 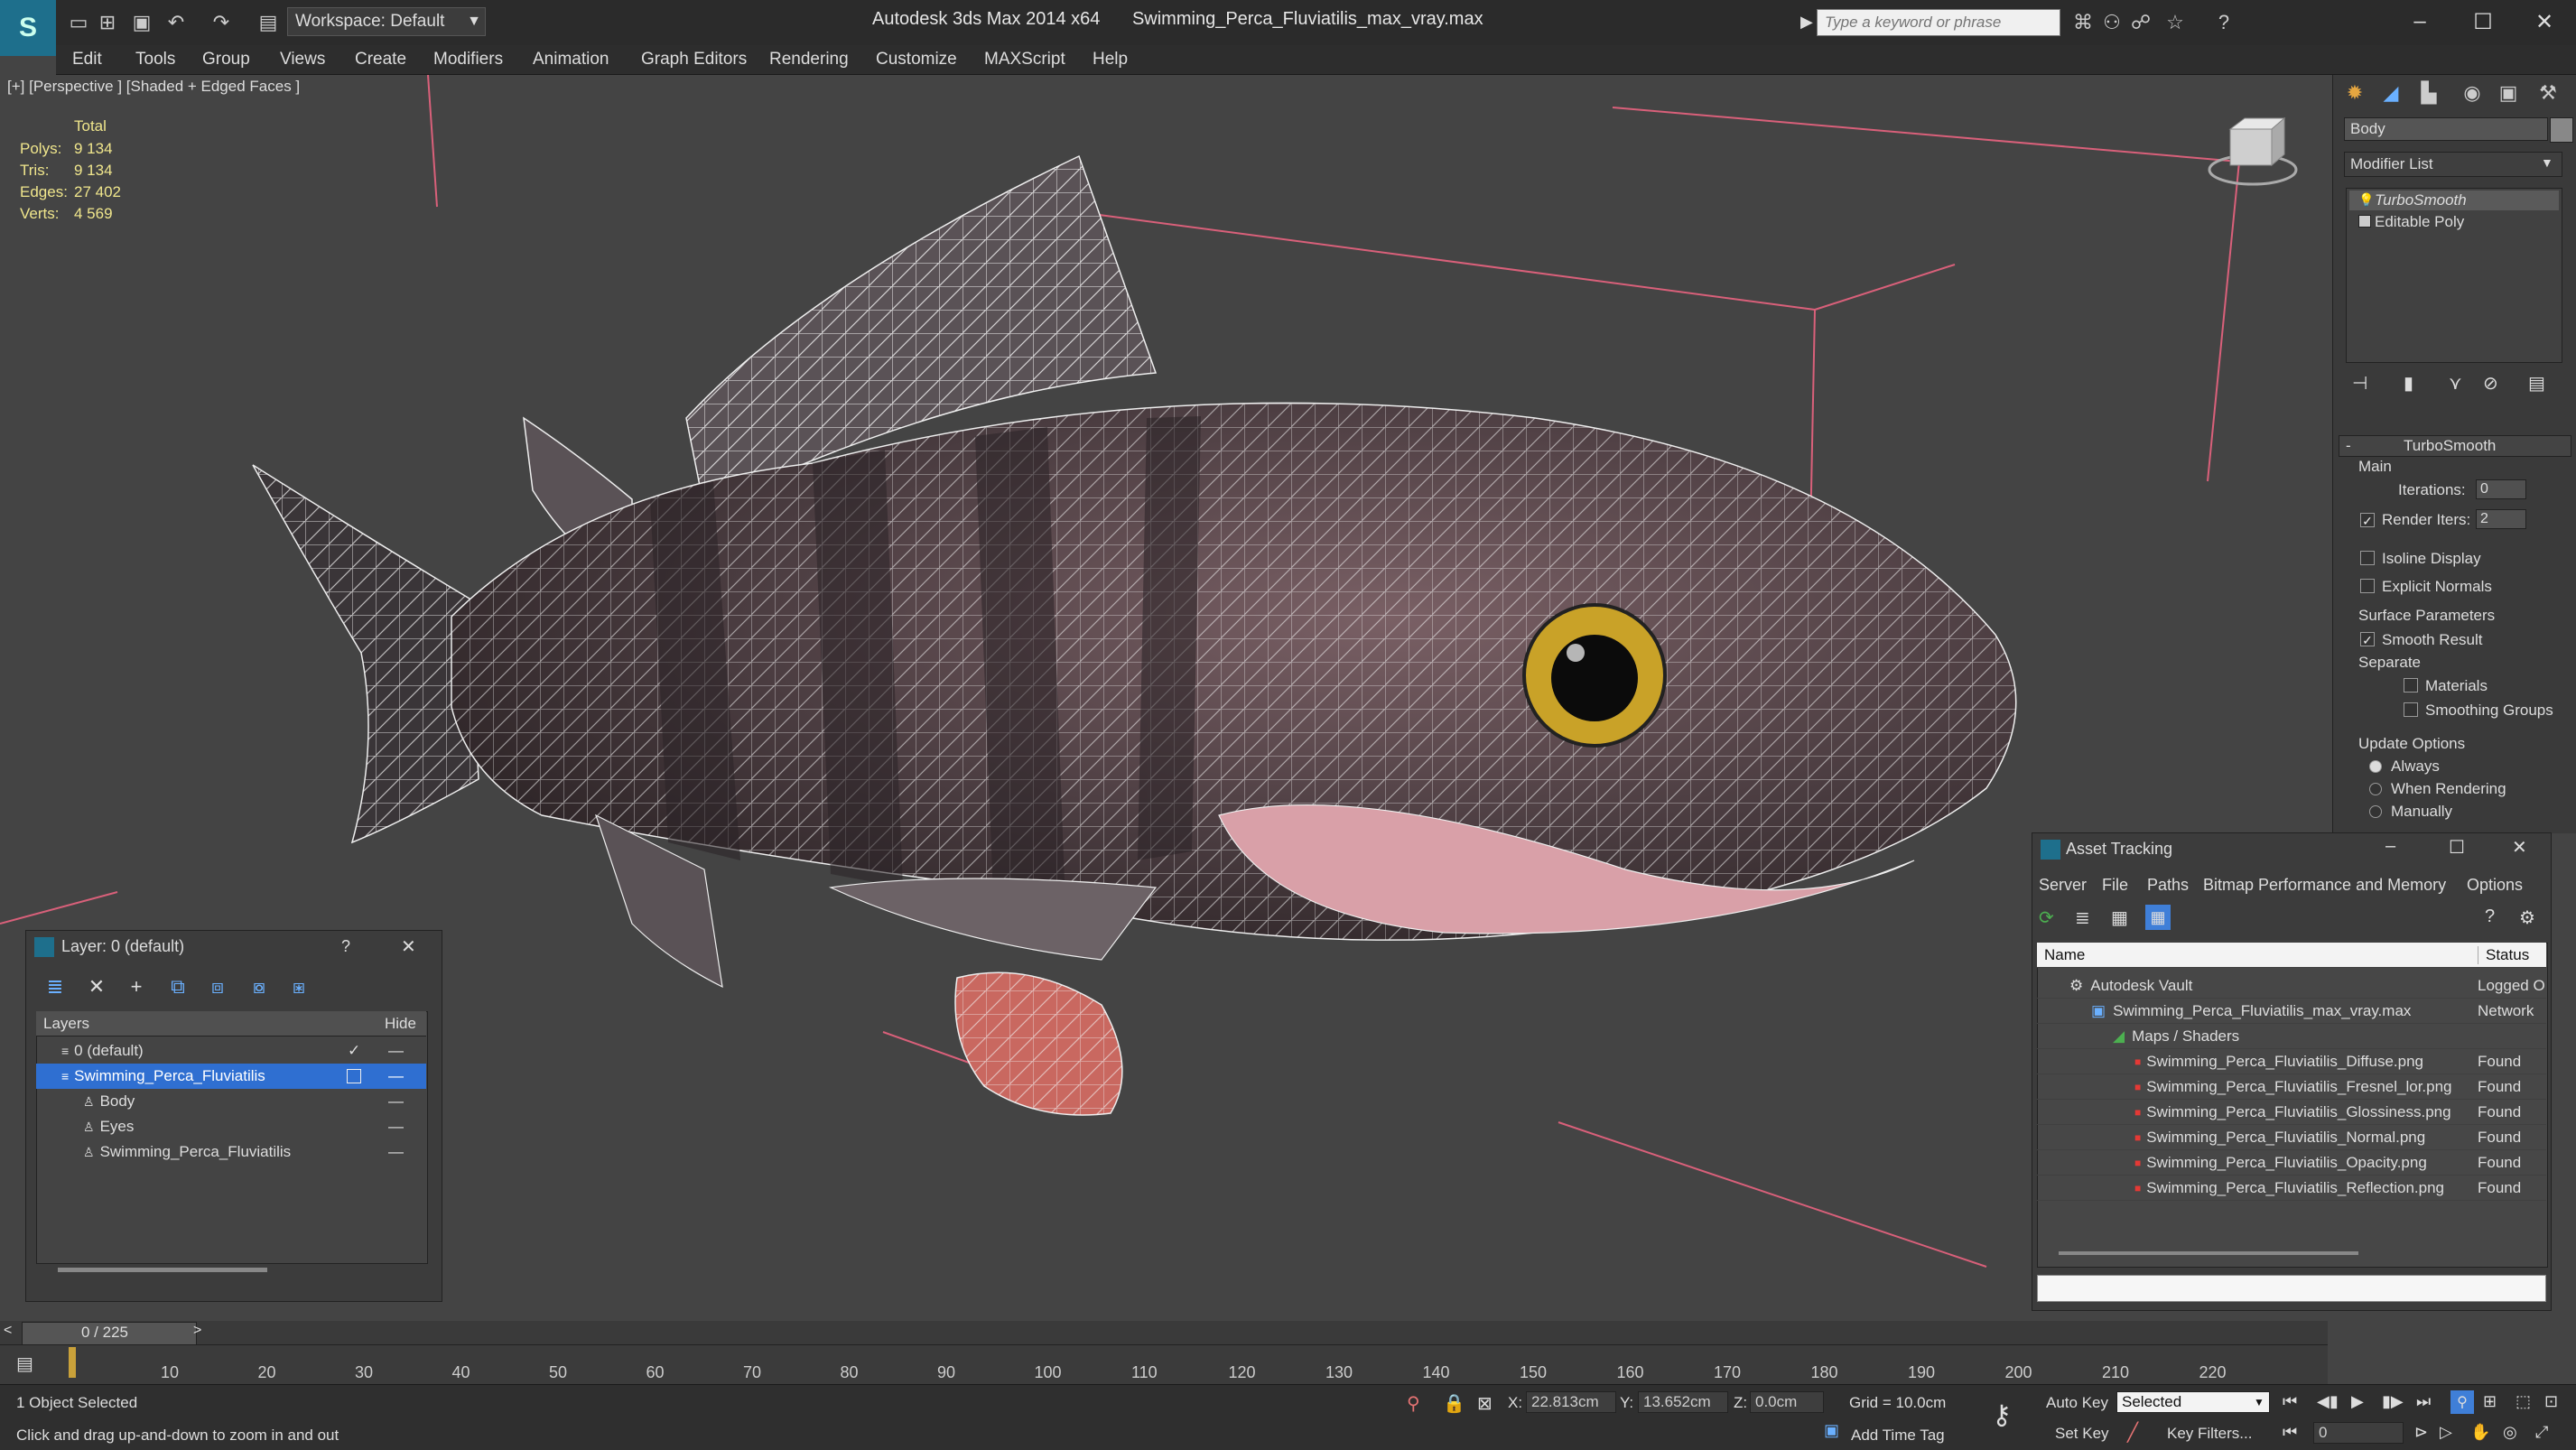 I want to click on current-frame-field: 0, so click(x=2358, y=1433).